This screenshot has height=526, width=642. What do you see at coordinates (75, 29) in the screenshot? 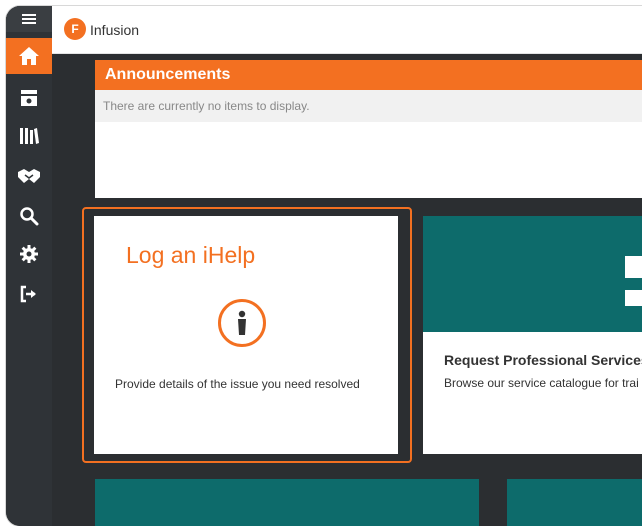
I see `app-logo: F` at bounding box center [75, 29].